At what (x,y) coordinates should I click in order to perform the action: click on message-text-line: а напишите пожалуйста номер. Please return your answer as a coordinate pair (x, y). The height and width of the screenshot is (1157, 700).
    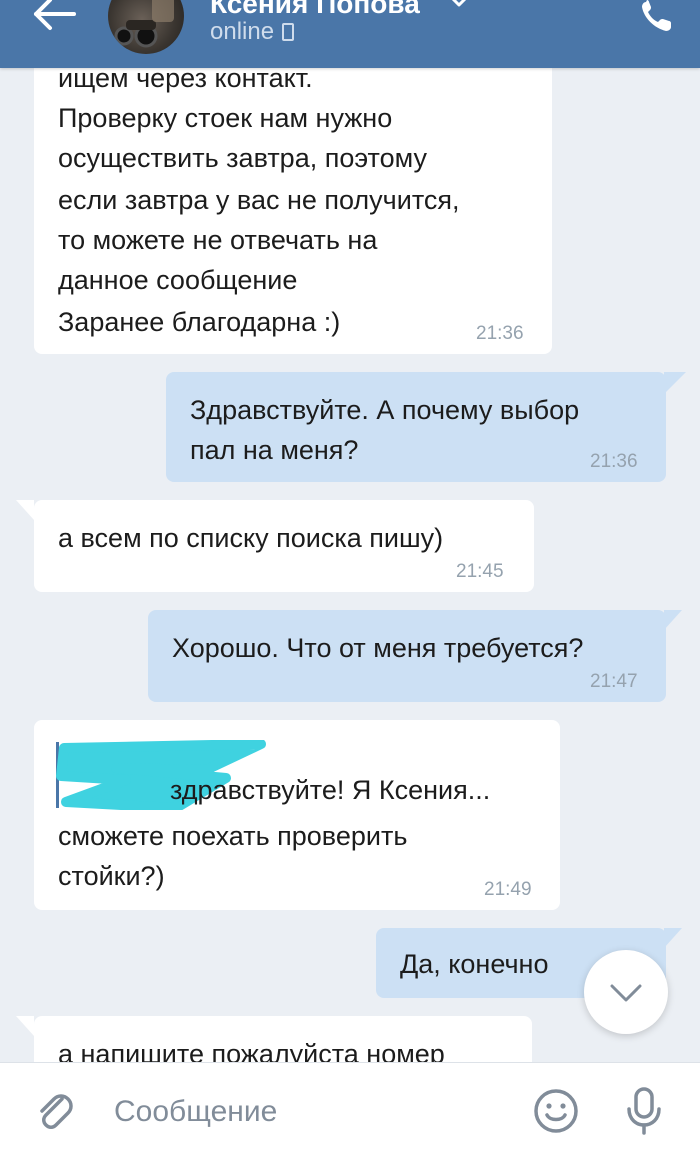
    Looking at the image, I should click on (251, 1050).